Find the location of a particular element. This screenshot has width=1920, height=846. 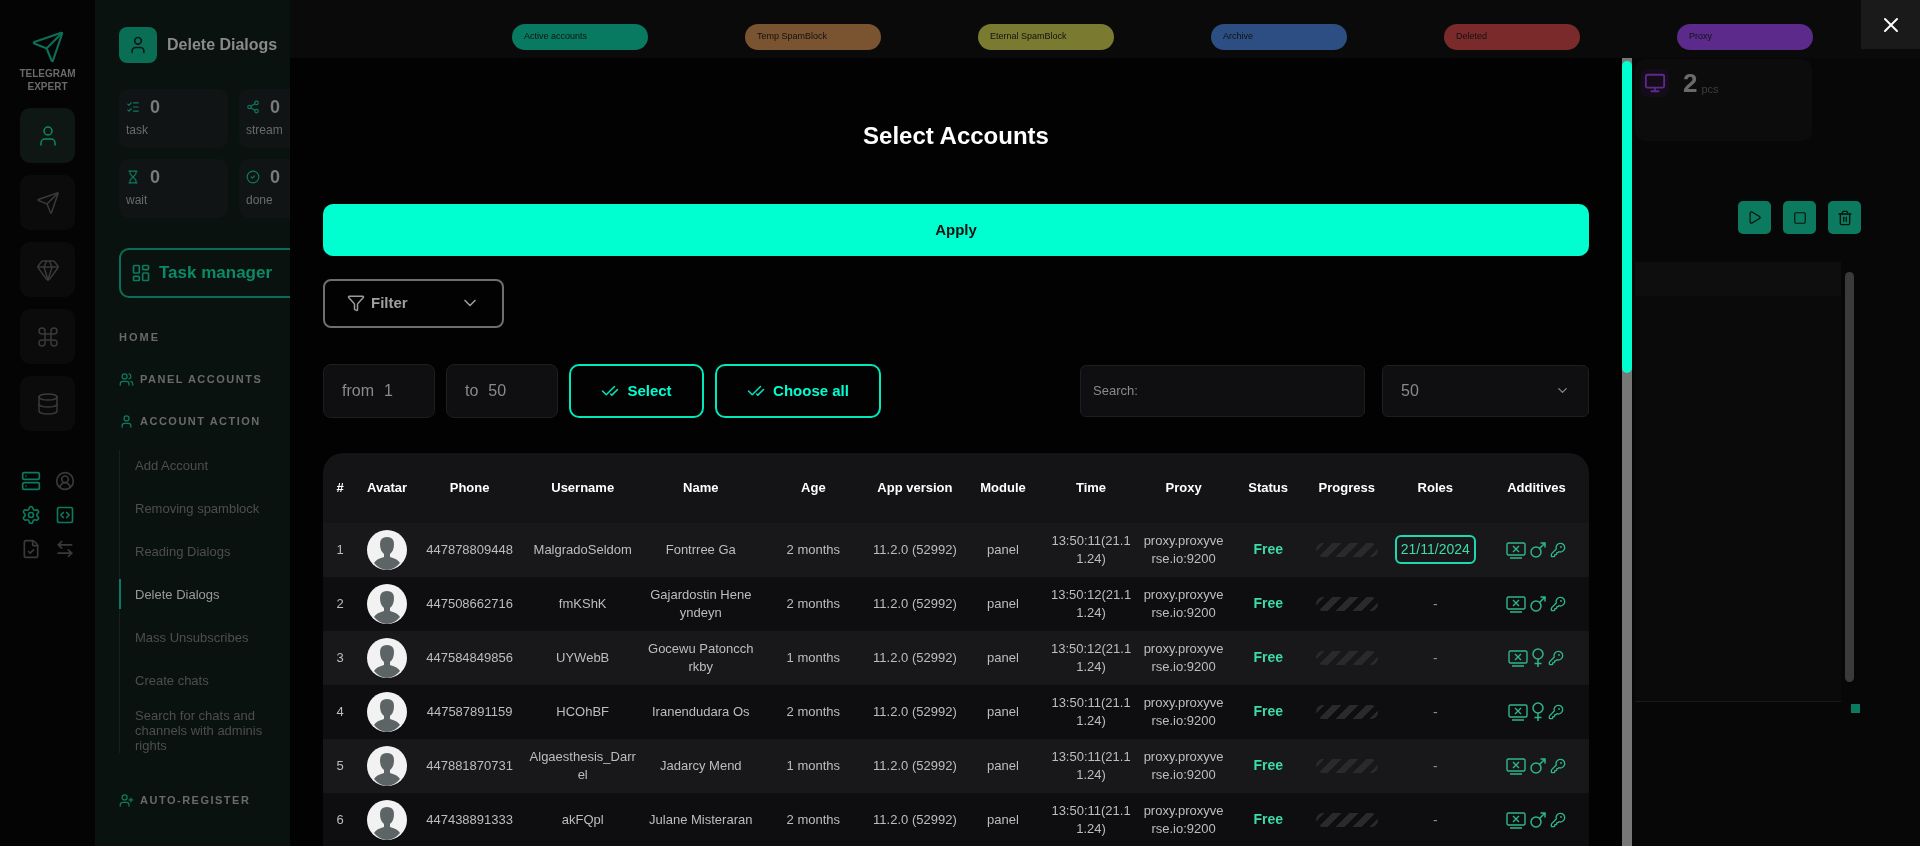

send-icon is located at coordinates (47, 202).